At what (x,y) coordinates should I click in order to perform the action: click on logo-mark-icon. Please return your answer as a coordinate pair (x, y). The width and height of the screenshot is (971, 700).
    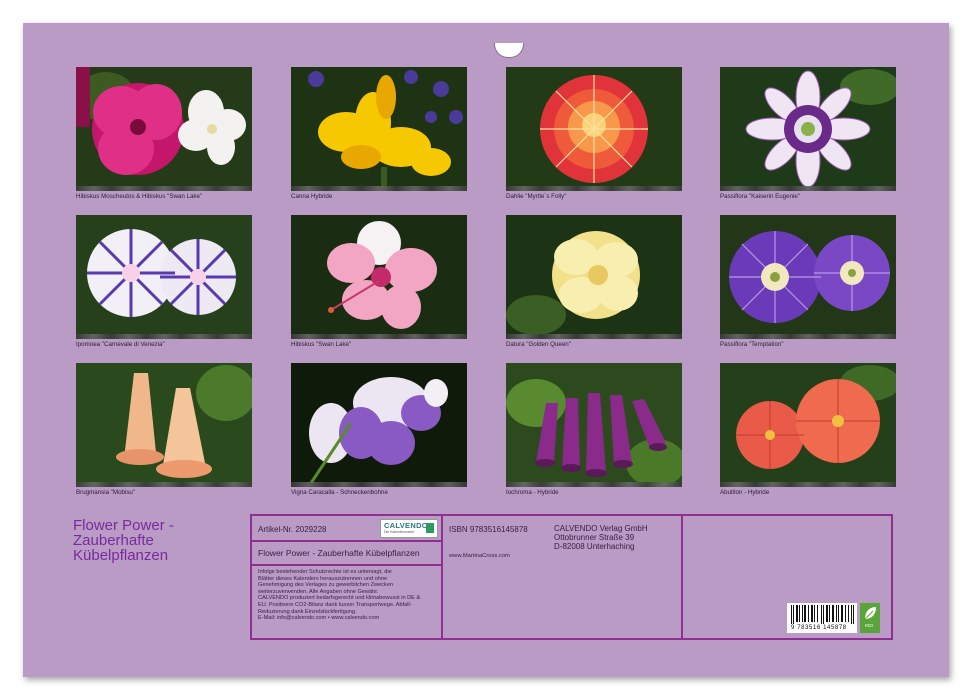
    Looking at the image, I should click on (430, 528).